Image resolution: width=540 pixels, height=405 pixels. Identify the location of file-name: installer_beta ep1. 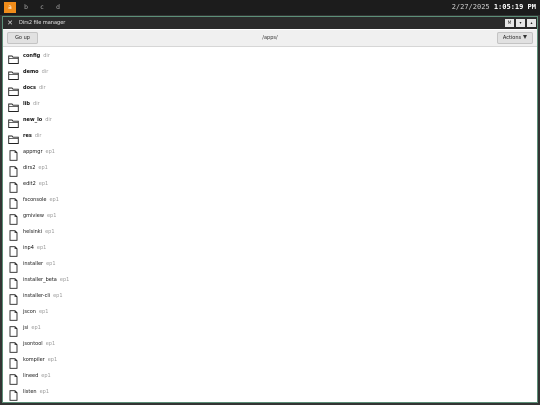
(46, 280).